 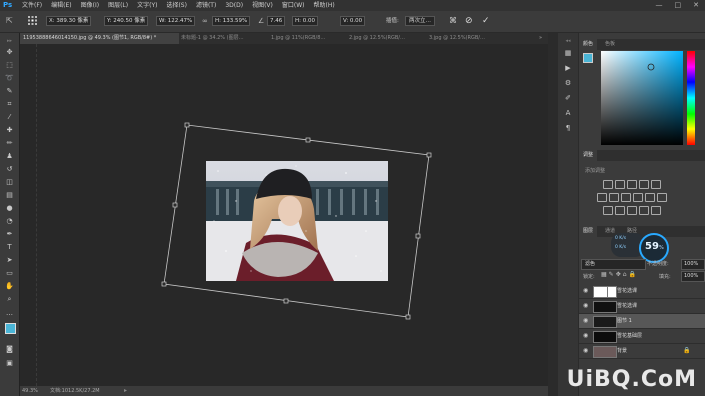 What do you see at coordinates (10, 328) in the screenshot?
I see `foreground-color-swatch` at bounding box center [10, 328].